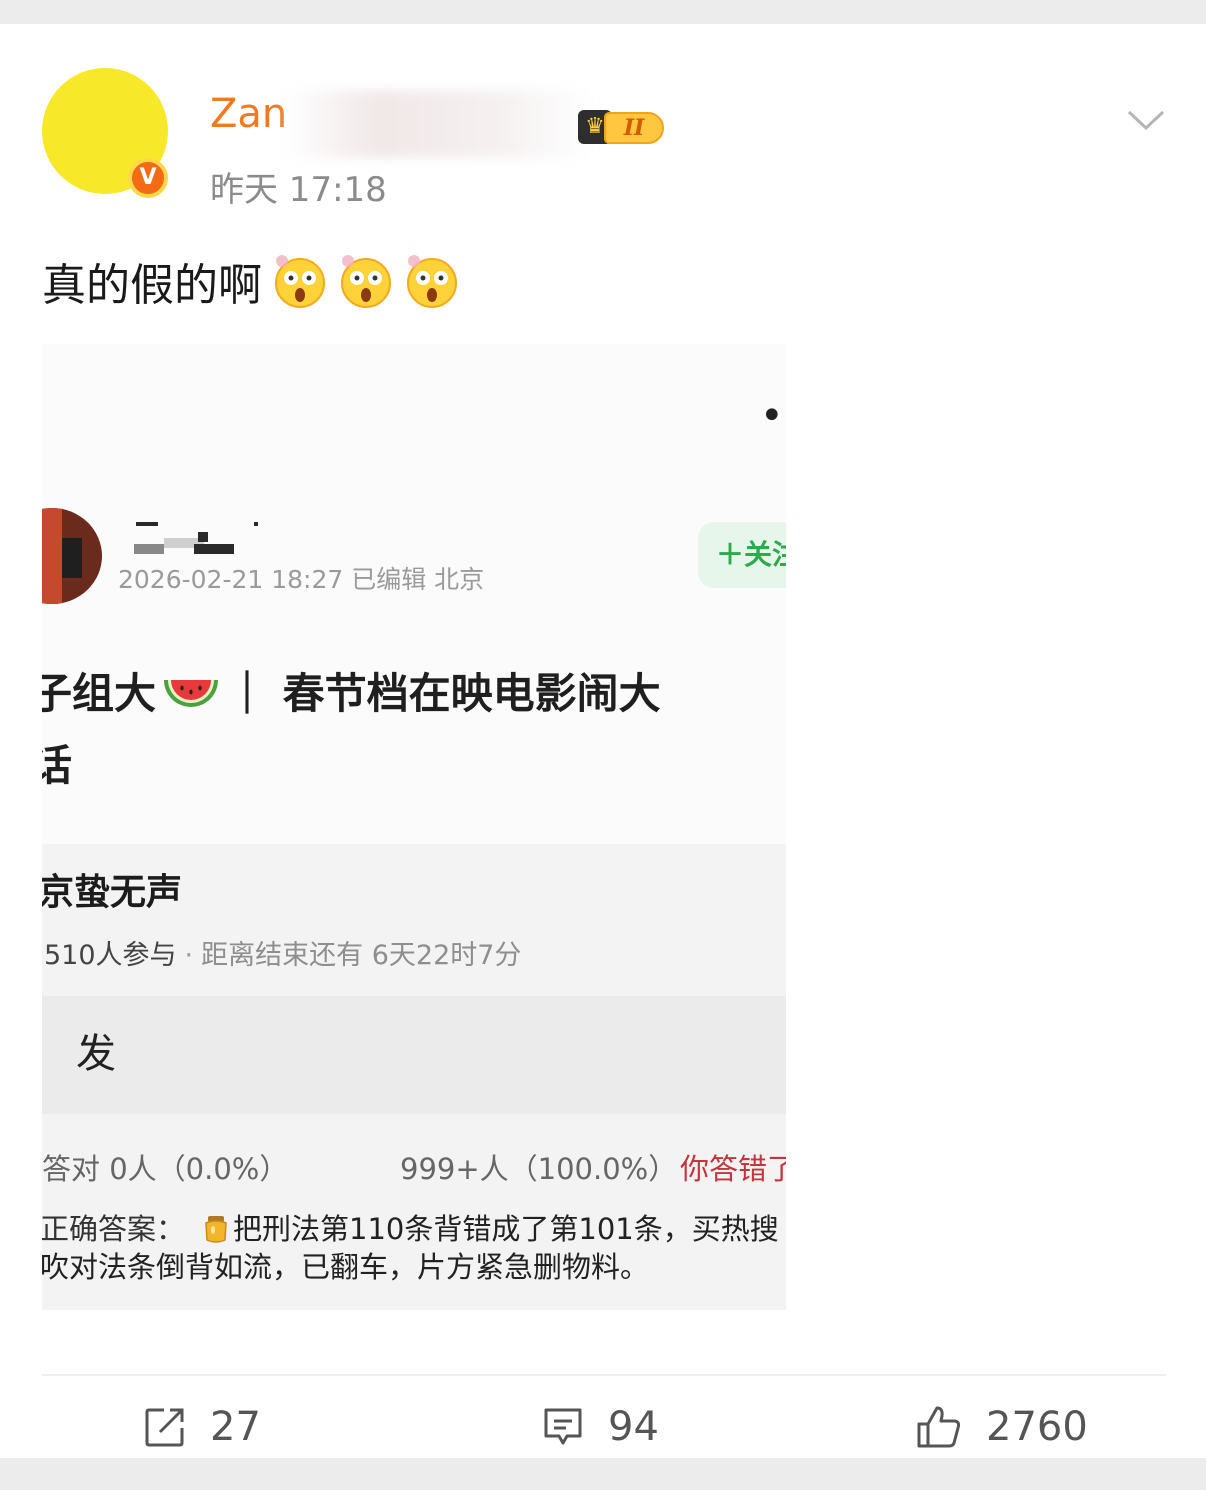 The image size is (1206, 1490). Describe the element at coordinates (195, 534) in the screenshot. I see `embedded-name-mosaic` at that location.